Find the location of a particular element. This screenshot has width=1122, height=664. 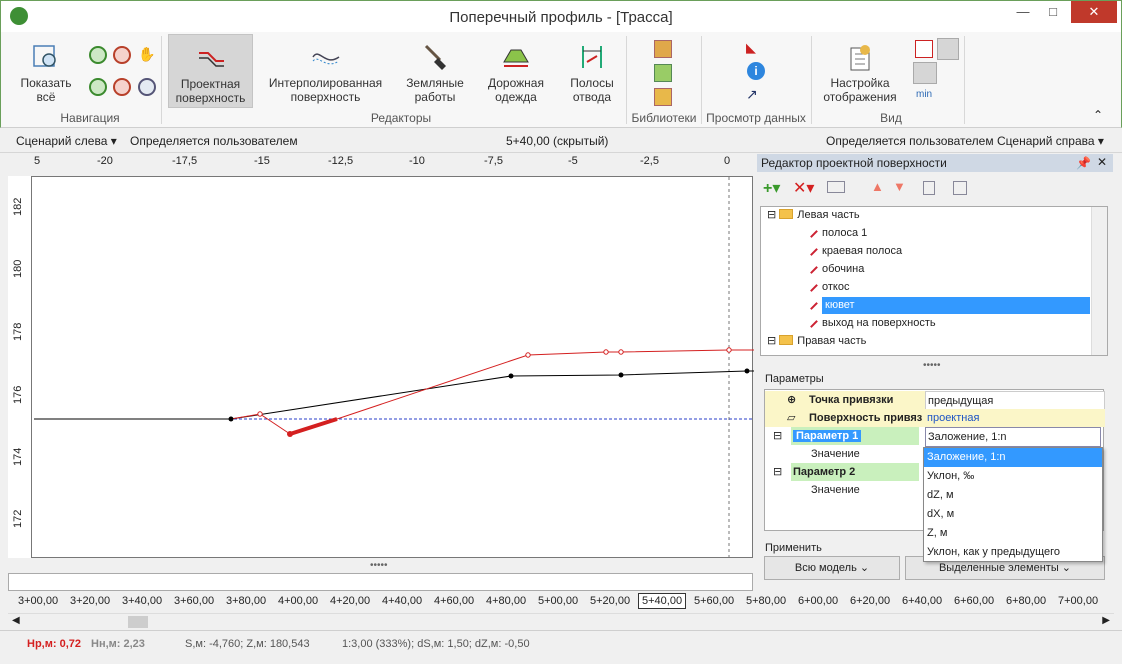

zoom-out-icon is located at coordinates (122, 55).